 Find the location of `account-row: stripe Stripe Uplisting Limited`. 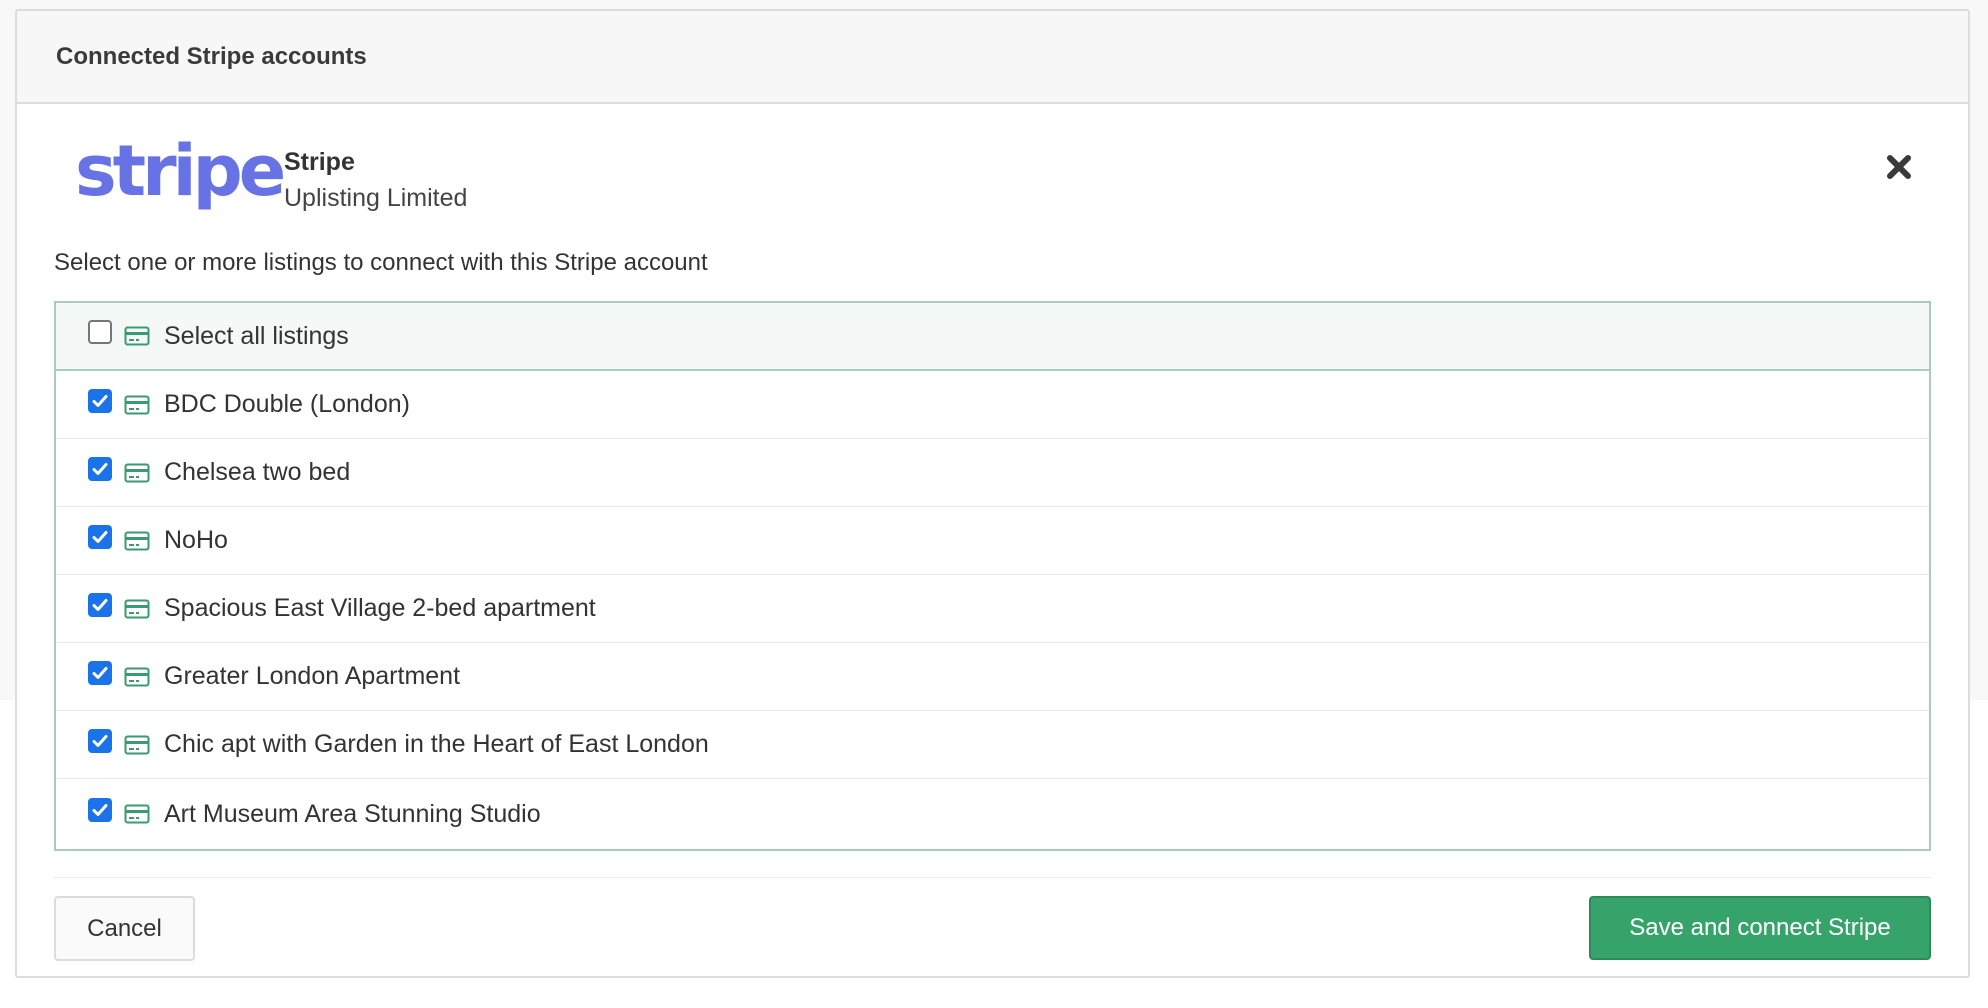

account-row: stripe Stripe Uplisting Limited is located at coordinates (992, 174).